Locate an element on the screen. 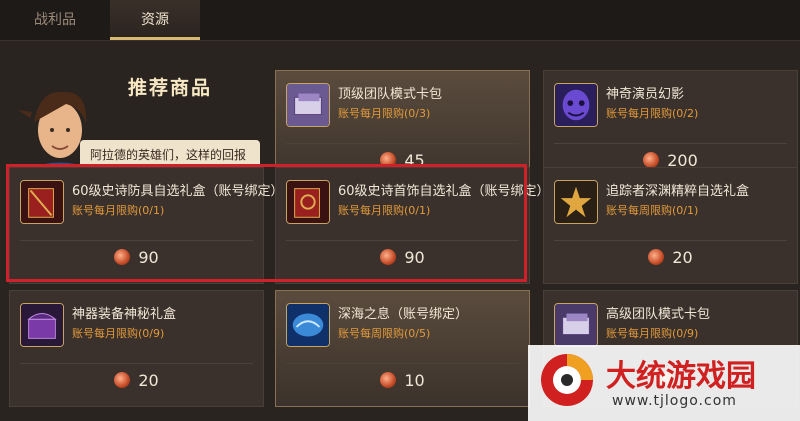 The height and width of the screenshot is (421, 800). product-name: 神器装备神秘礼盒 is located at coordinates (124, 314).